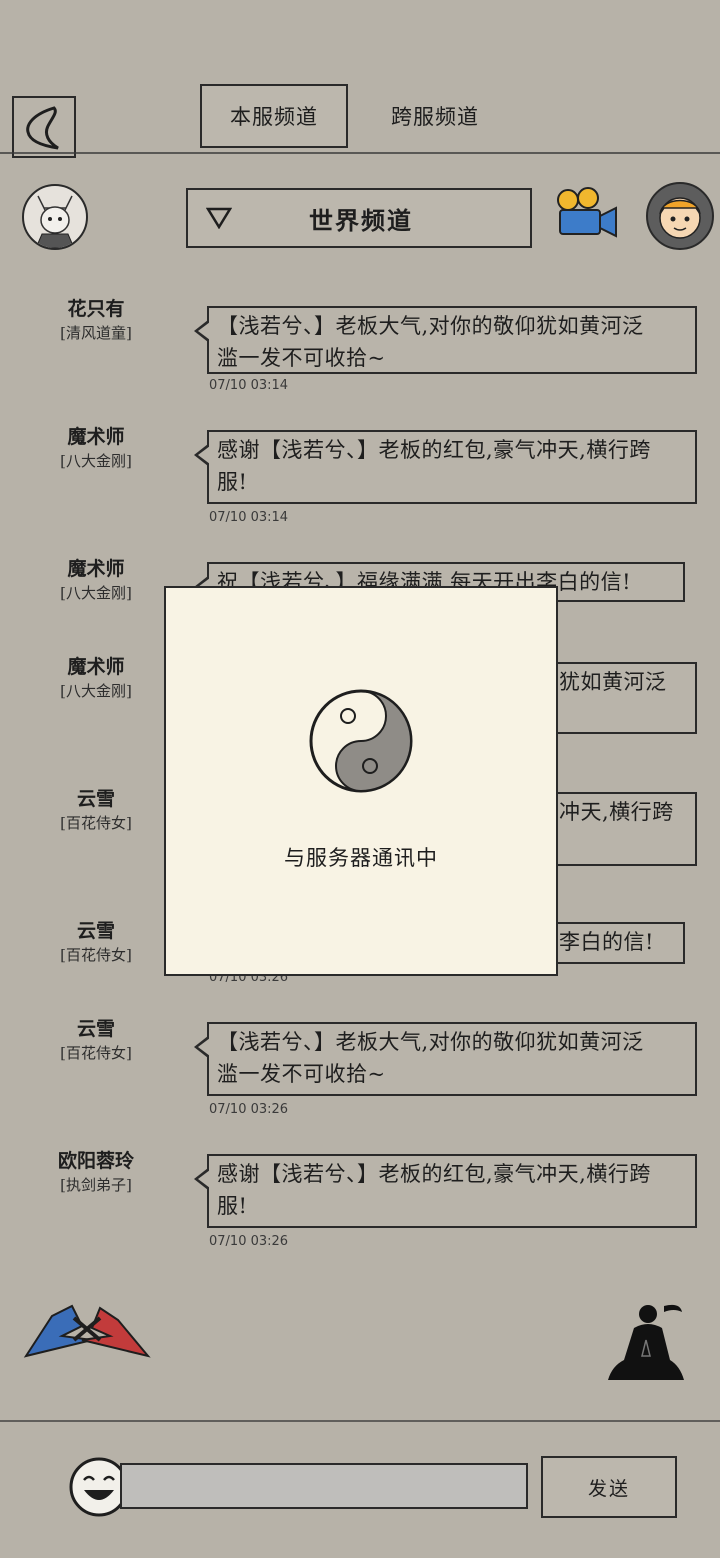 The image size is (720, 1558). I want to click on pvp-button, so click(87, 1328).